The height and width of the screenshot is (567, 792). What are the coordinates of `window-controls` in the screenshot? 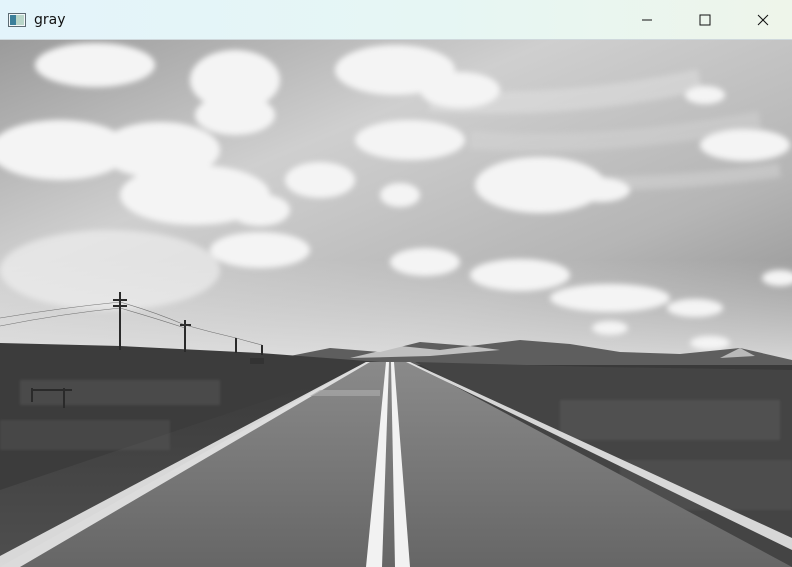 It's located at (705, 20).